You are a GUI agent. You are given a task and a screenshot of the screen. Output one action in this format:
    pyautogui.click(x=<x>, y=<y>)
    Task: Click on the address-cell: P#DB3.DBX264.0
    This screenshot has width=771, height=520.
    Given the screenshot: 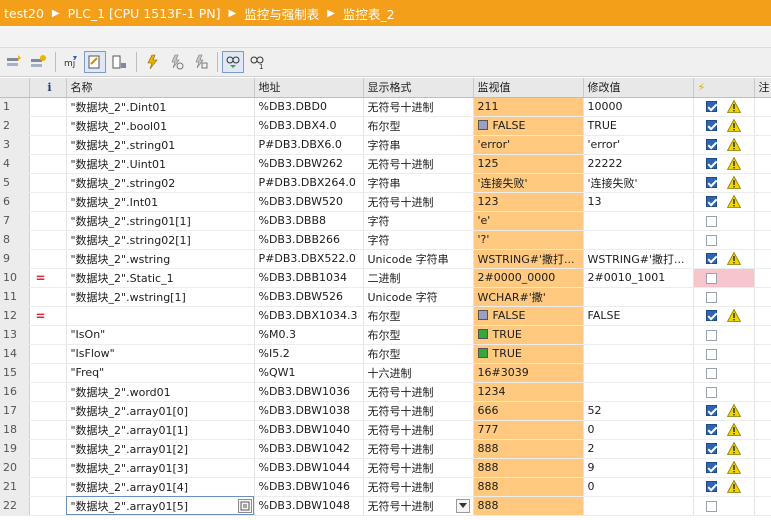 What is the action you would take?
    pyautogui.click(x=309, y=183)
    